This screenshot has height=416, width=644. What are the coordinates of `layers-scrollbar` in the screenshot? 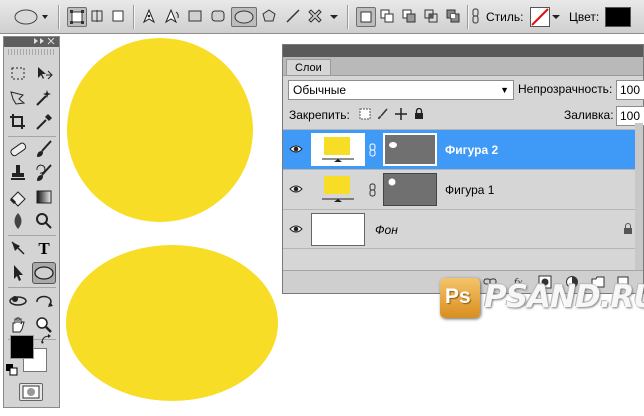 It's located at (639, 197).